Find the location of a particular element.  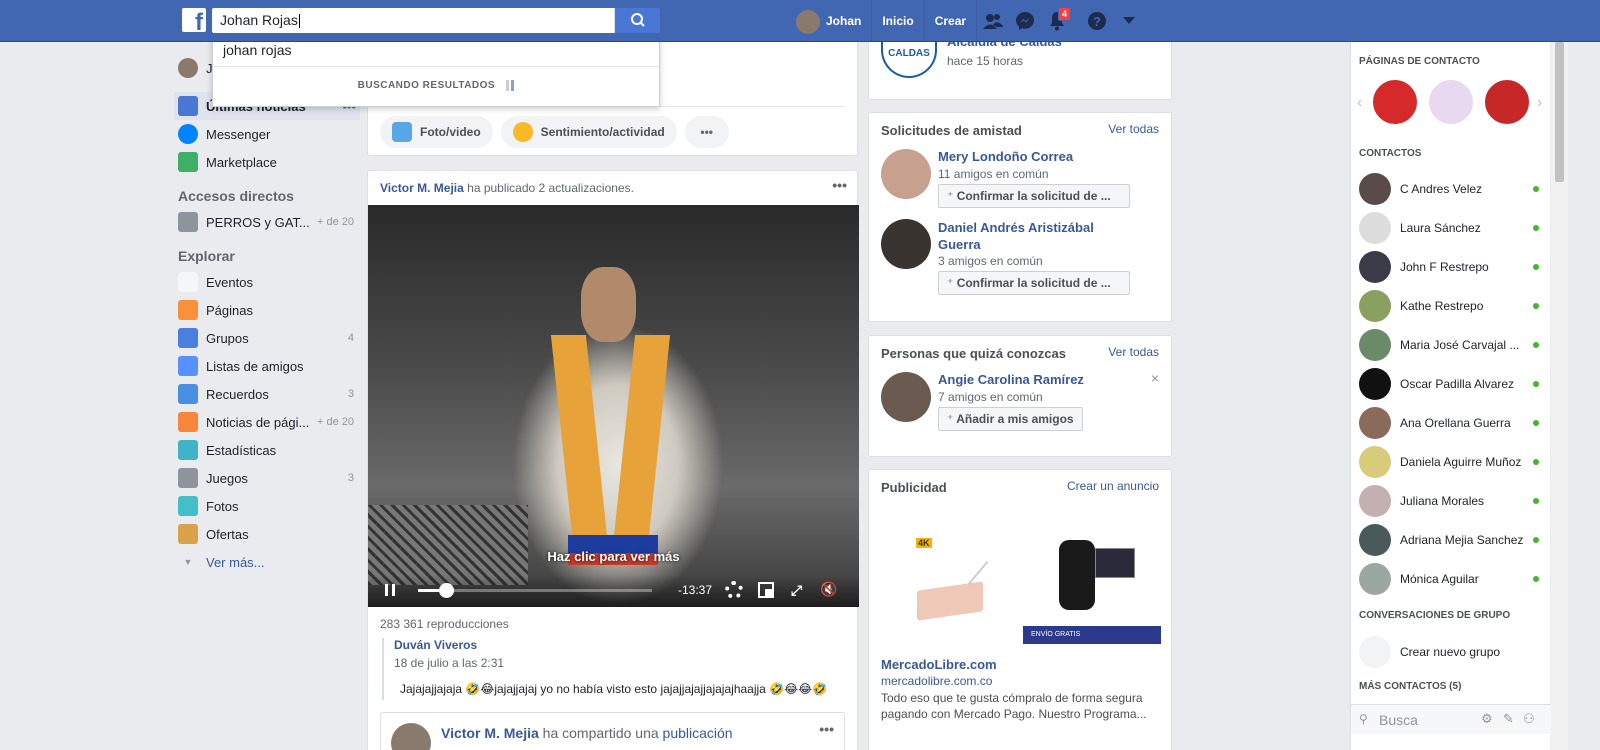

sidebar-item-marketplace: Marketplace is located at coordinates (269, 162).